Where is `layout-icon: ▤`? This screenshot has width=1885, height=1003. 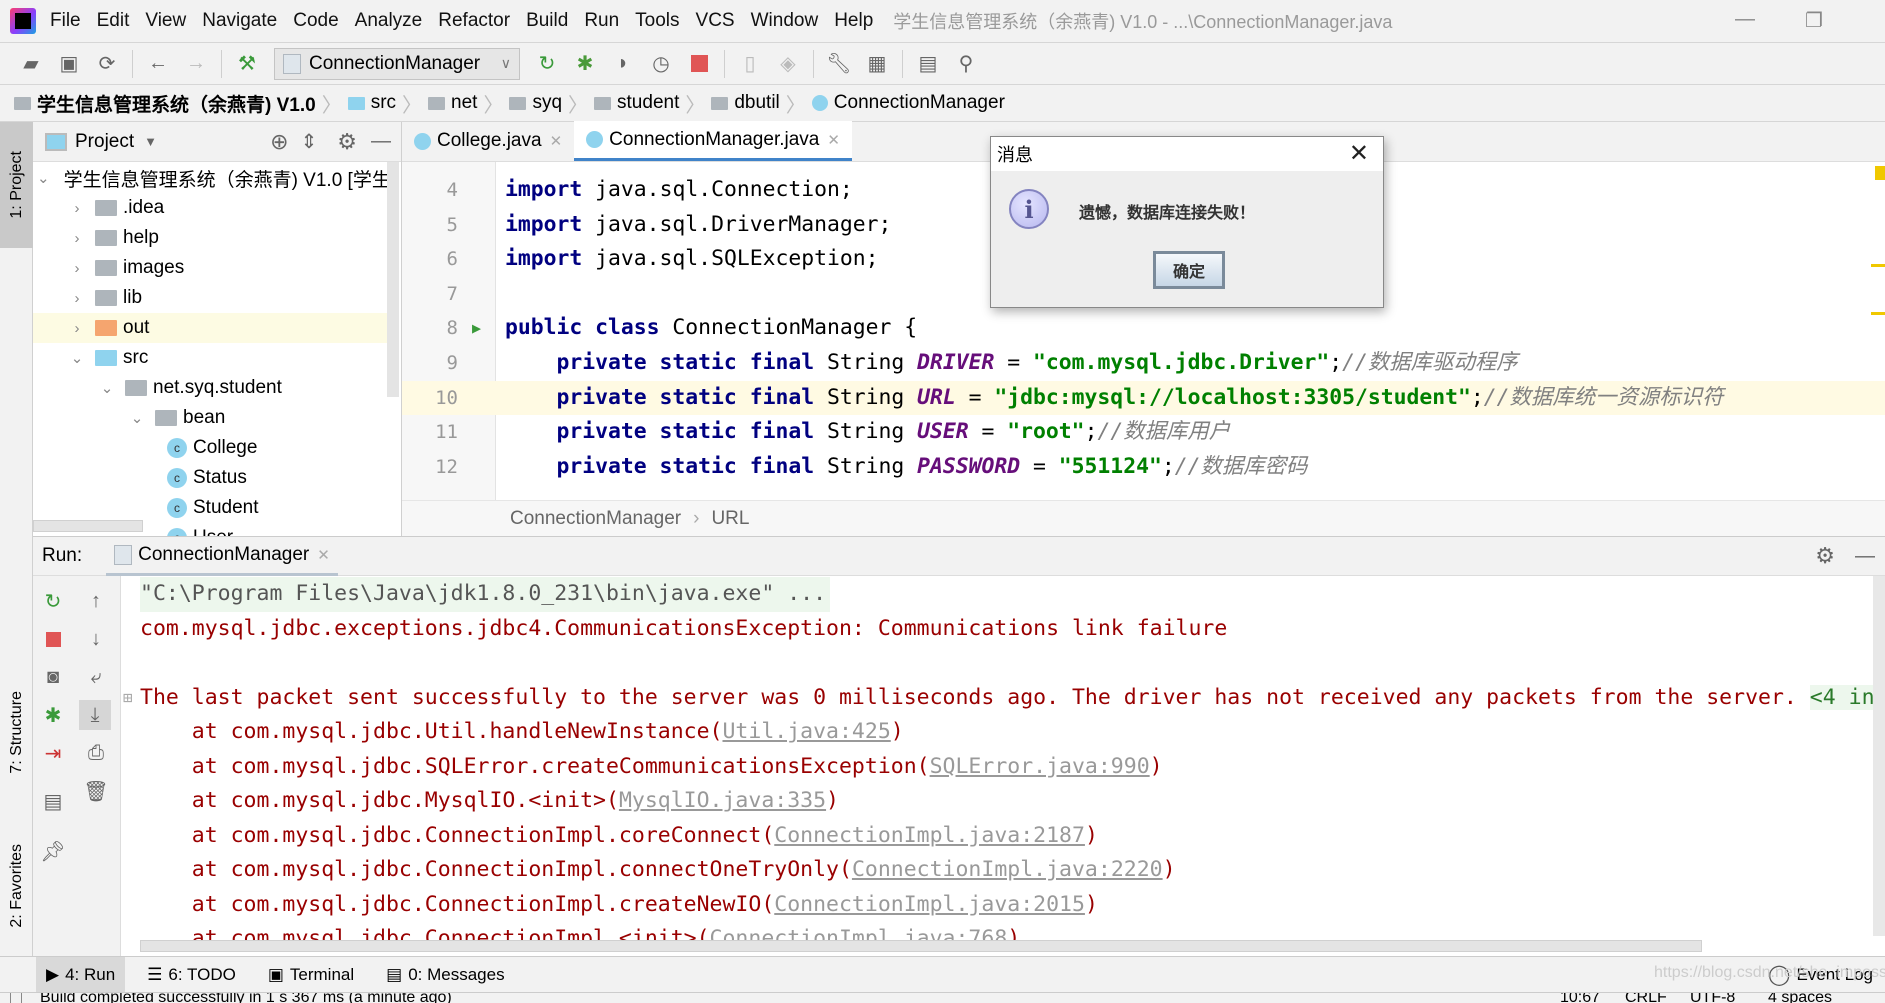 layout-icon: ▤ is located at coordinates (53, 801).